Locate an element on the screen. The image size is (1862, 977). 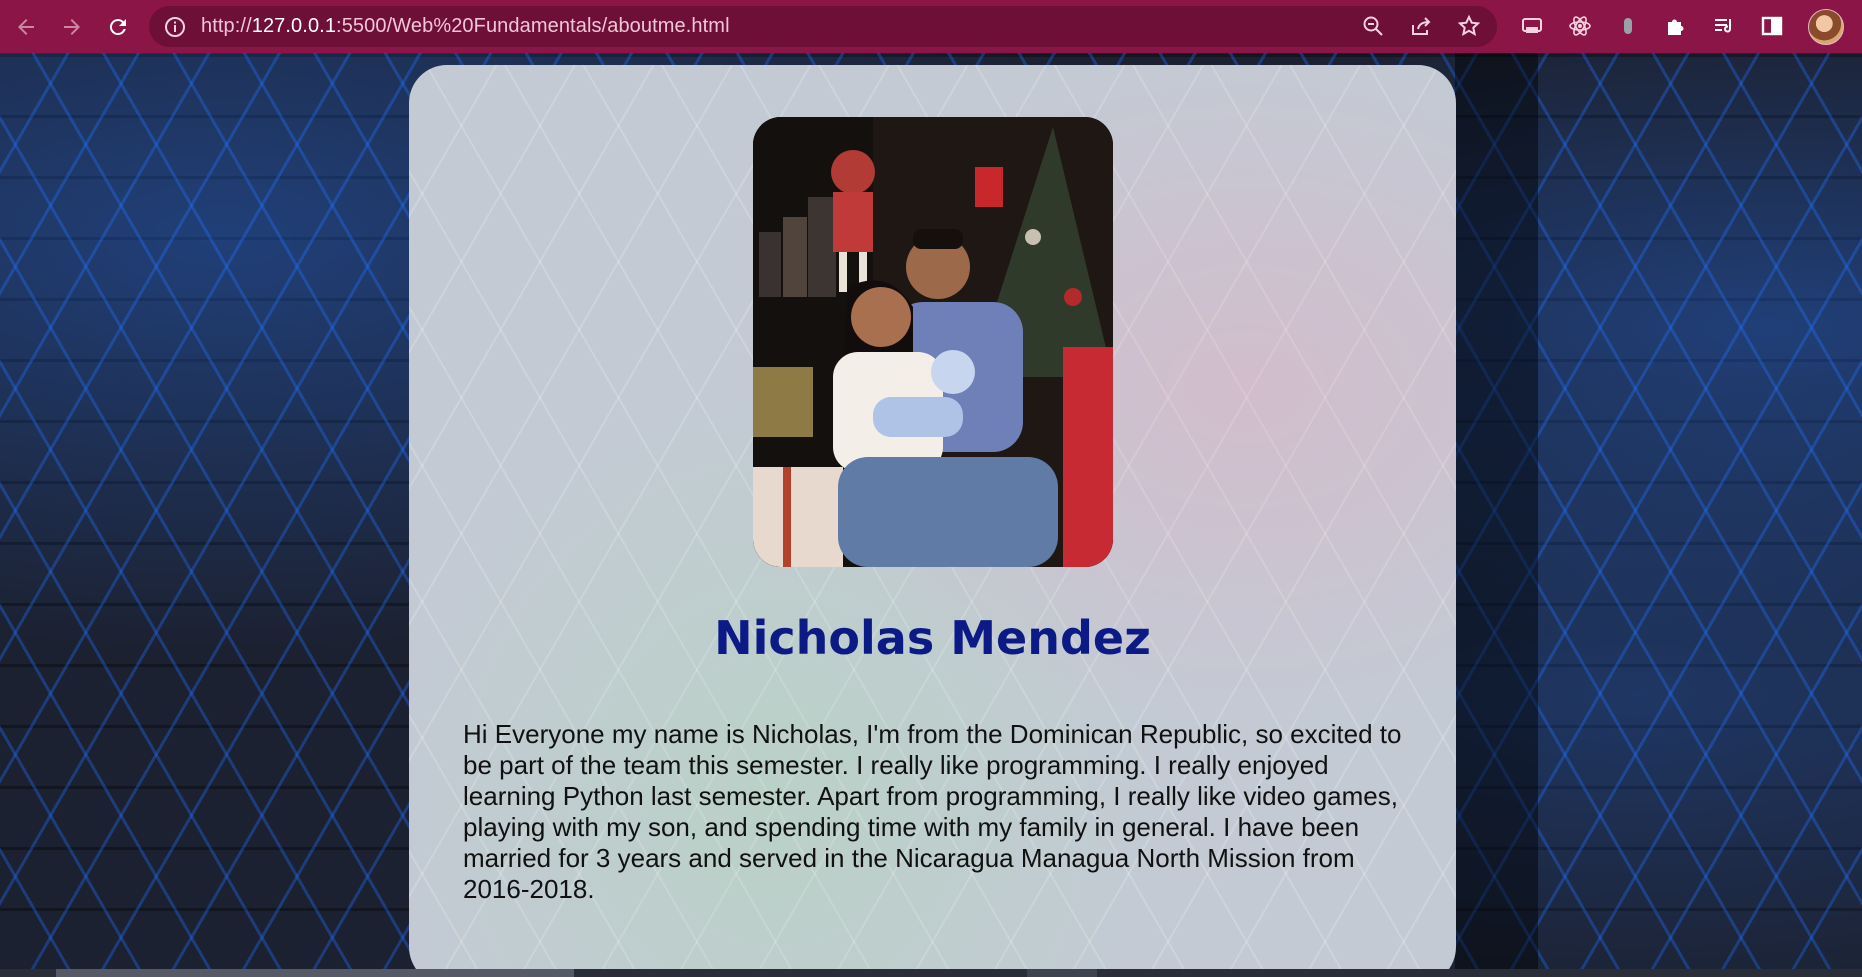
react-devtools-icon is located at coordinates (1580, 26).